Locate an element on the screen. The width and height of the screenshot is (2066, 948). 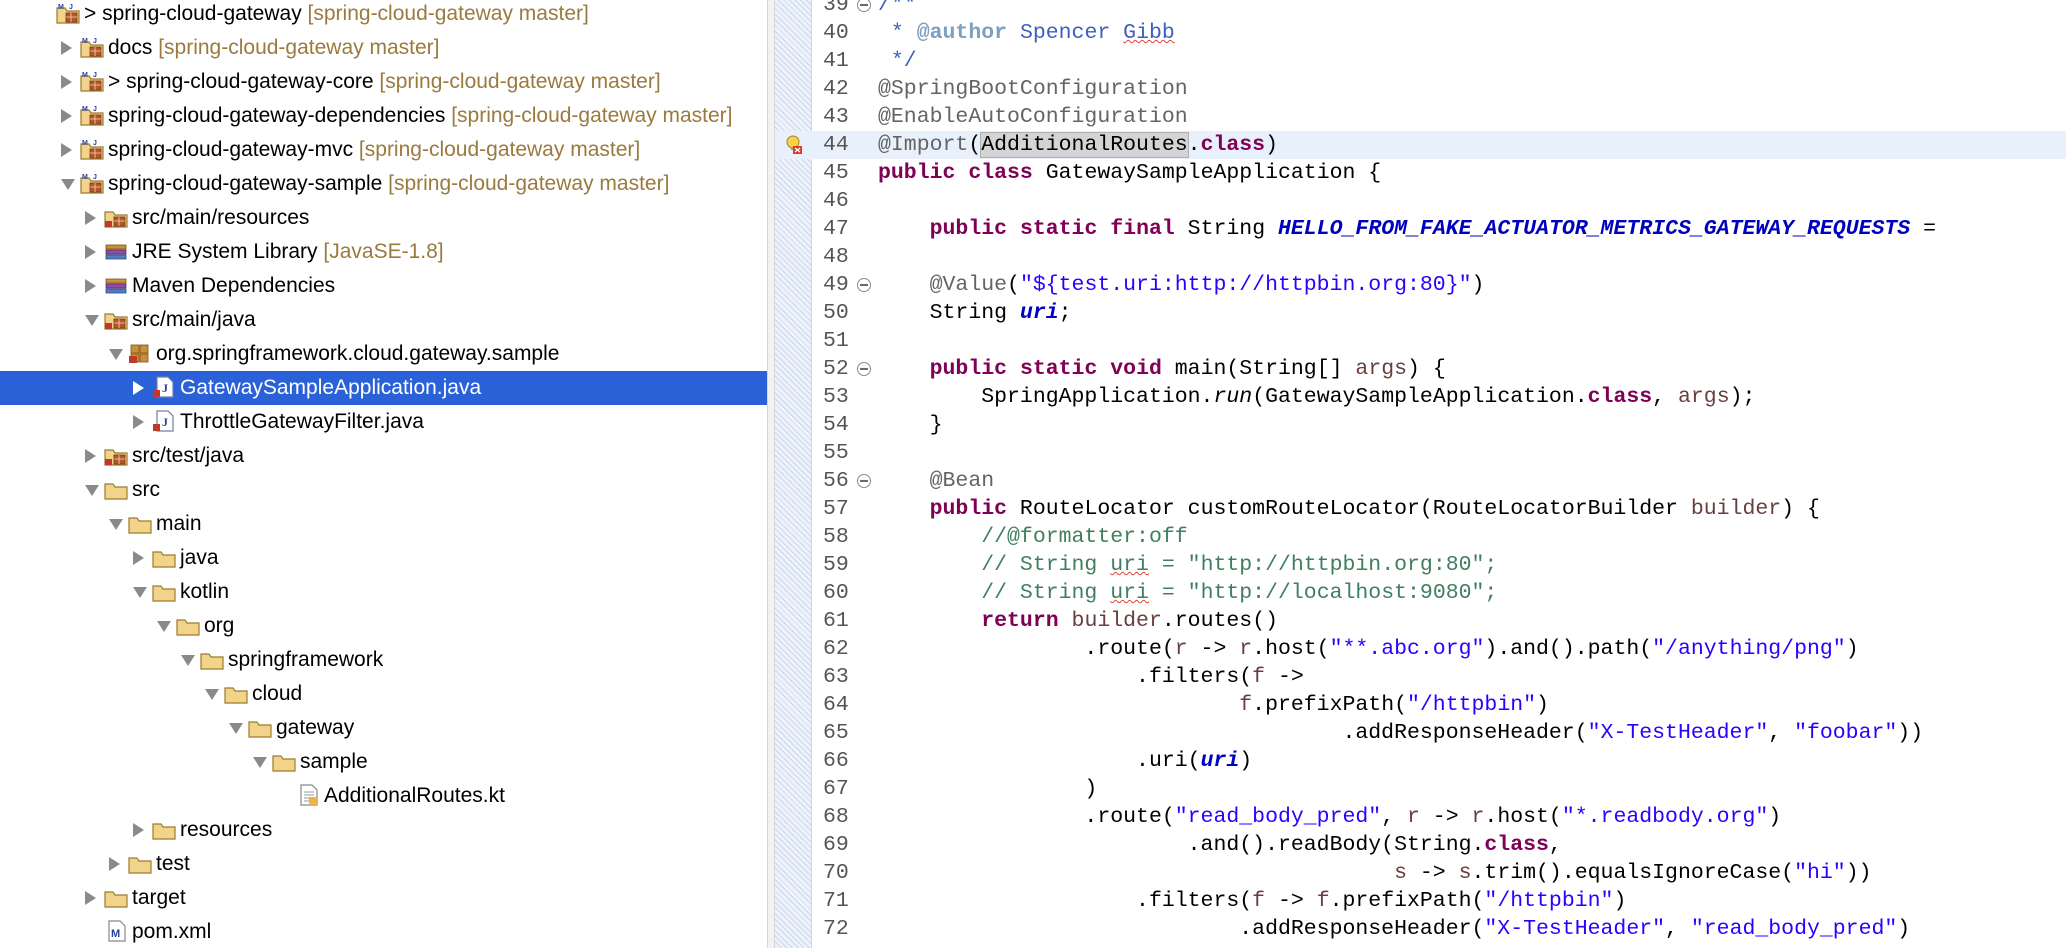
tree-item: org is located at coordinates (383, 626).